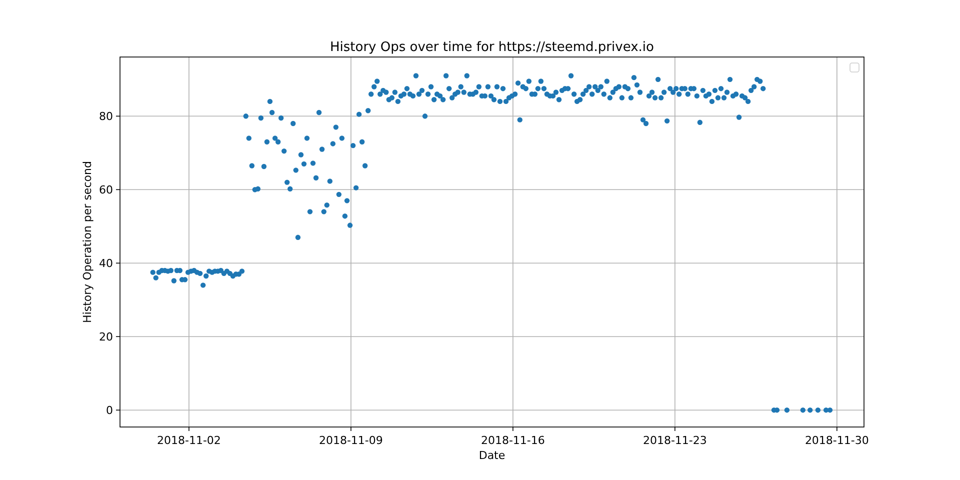  I want to click on x-tick-label: 2018-11-30, so click(836, 440).